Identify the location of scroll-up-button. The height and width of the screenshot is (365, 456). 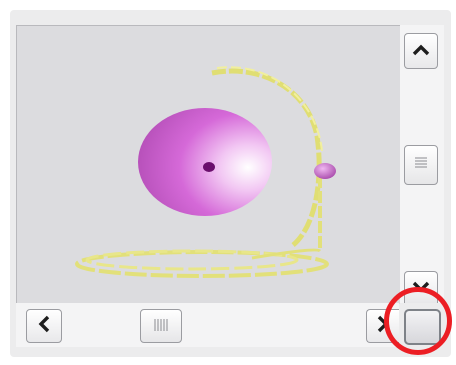
(421, 51).